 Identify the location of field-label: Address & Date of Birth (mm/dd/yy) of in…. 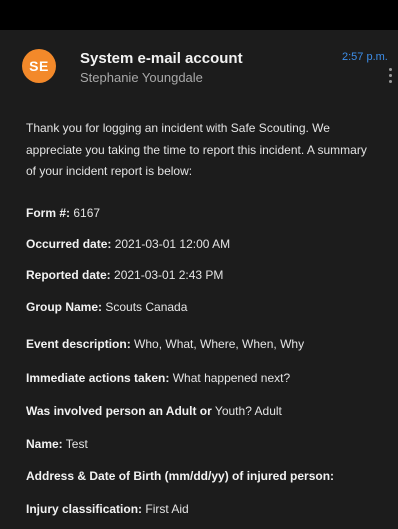
(180, 476).